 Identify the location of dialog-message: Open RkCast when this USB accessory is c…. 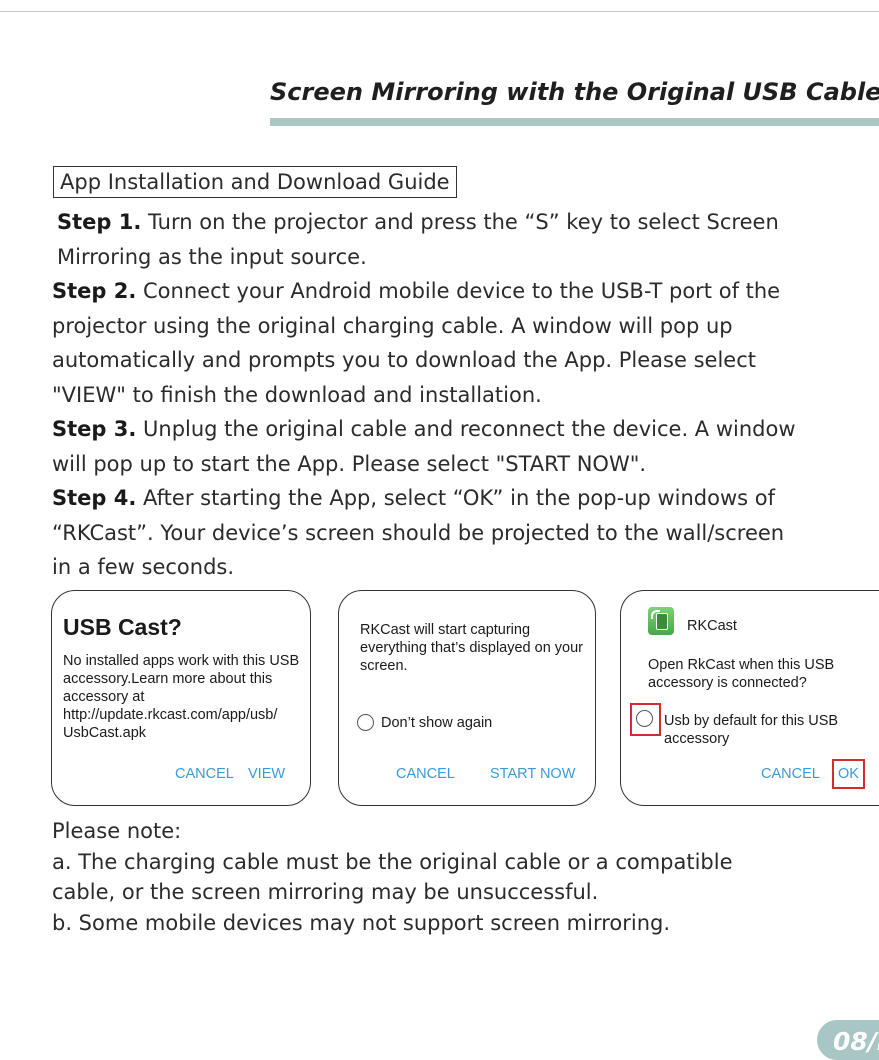
(741, 674).